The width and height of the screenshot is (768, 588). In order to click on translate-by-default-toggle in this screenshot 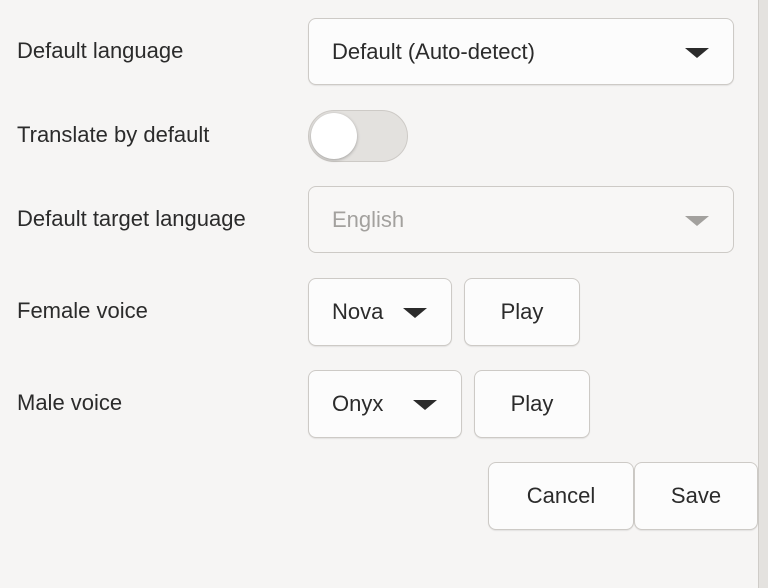, I will do `click(358, 136)`.